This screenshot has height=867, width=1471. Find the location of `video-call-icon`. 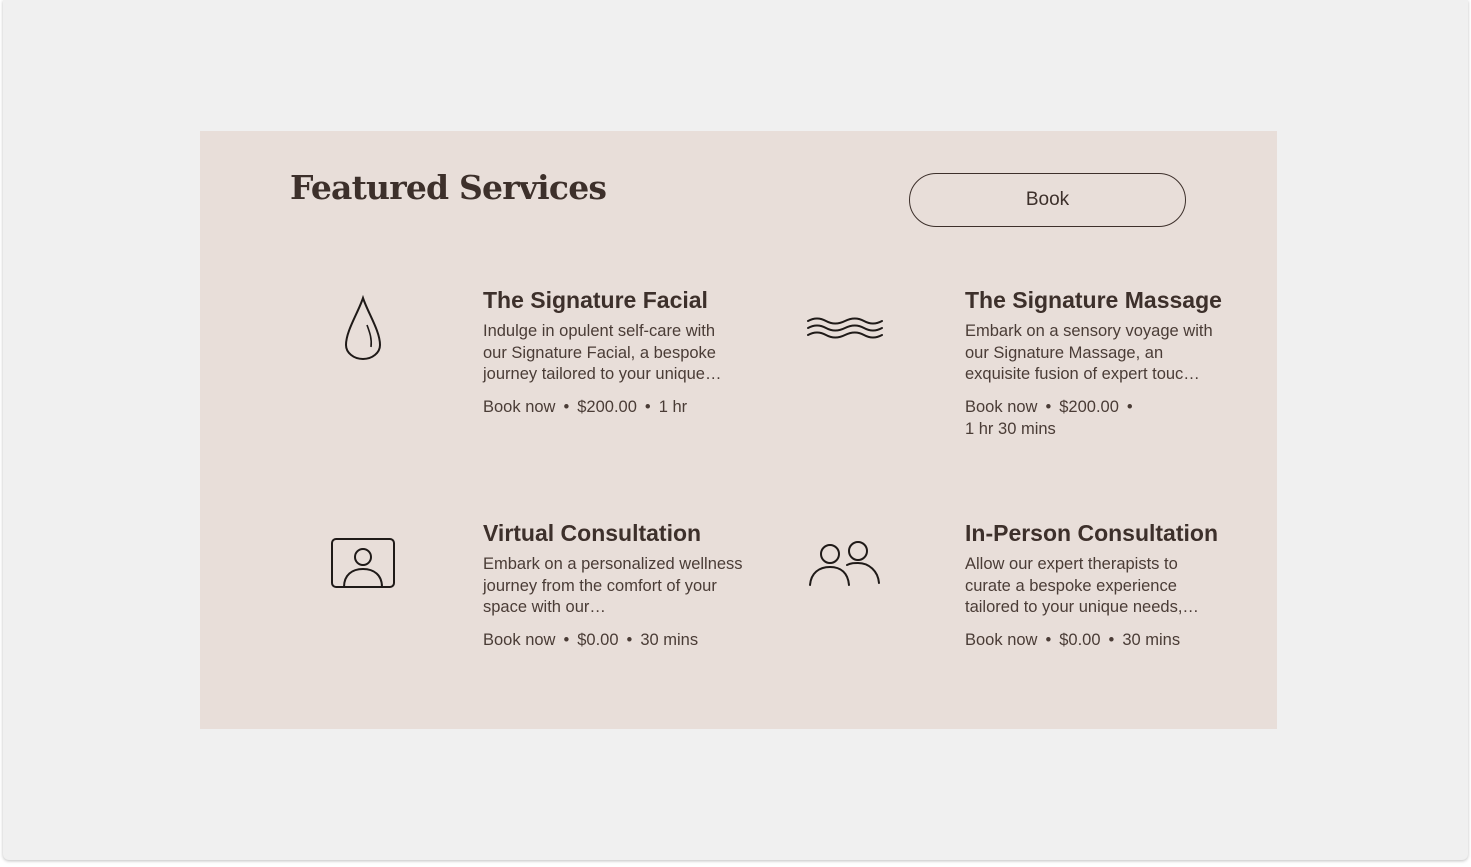

video-call-icon is located at coordinates (363, 563).